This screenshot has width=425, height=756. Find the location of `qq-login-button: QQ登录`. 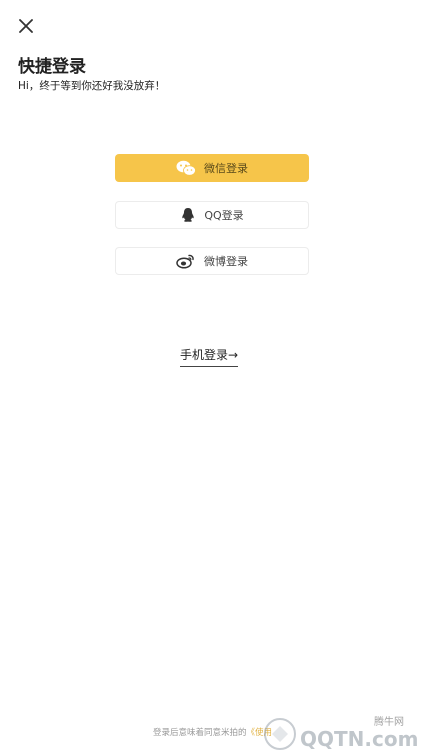

qq-login-button: QQ登录 is located at coordinates (212, 215).